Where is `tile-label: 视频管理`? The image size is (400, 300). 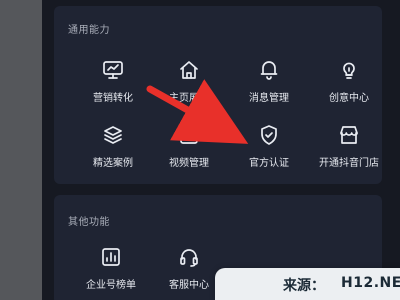 tile-label: 视频管理 is located at coordinates (189, 163).